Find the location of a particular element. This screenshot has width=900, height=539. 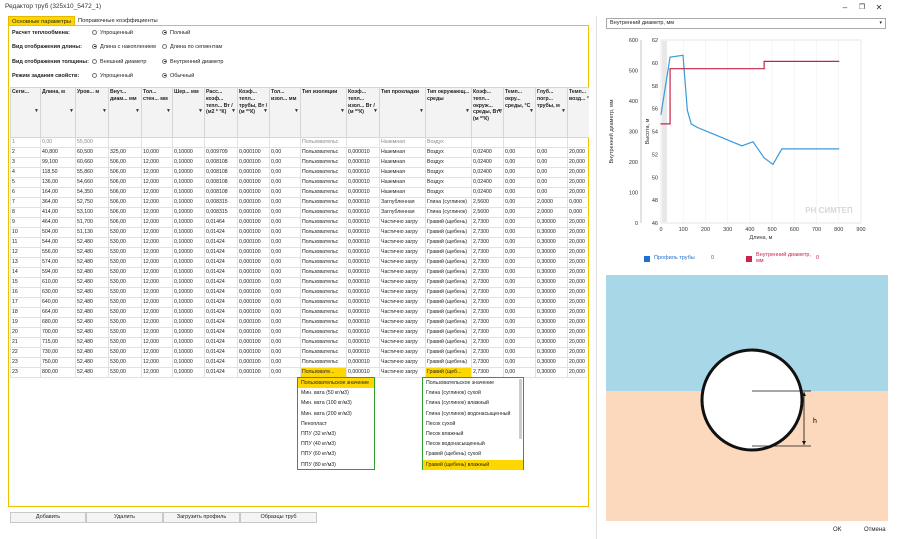

dropdown-option: Пенопласт is located at coordinates (336, 424).